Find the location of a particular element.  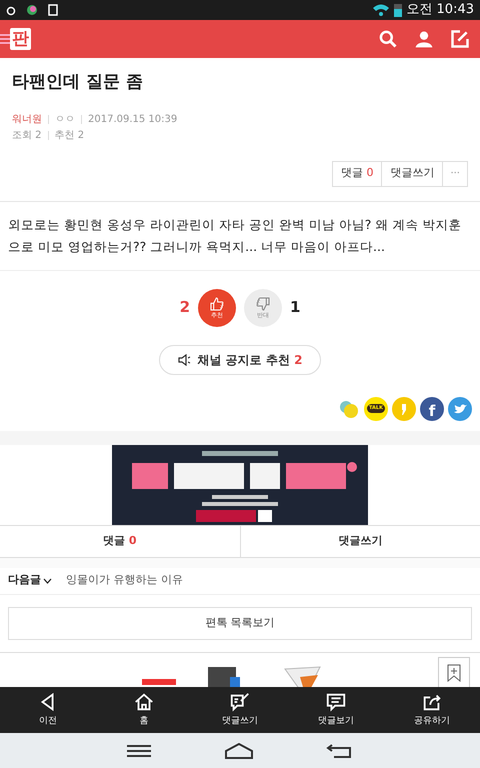

menu-icon is located at coordinates (139, 751).